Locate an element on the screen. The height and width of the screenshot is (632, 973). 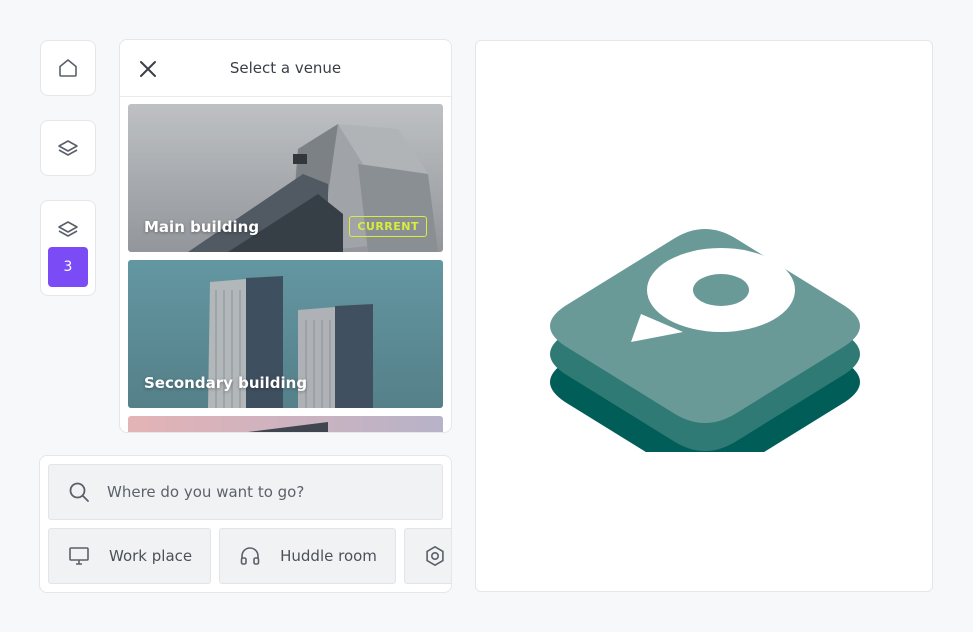
venue-card-main-building: Main building CURRENT is located at coordinates (285, 178).